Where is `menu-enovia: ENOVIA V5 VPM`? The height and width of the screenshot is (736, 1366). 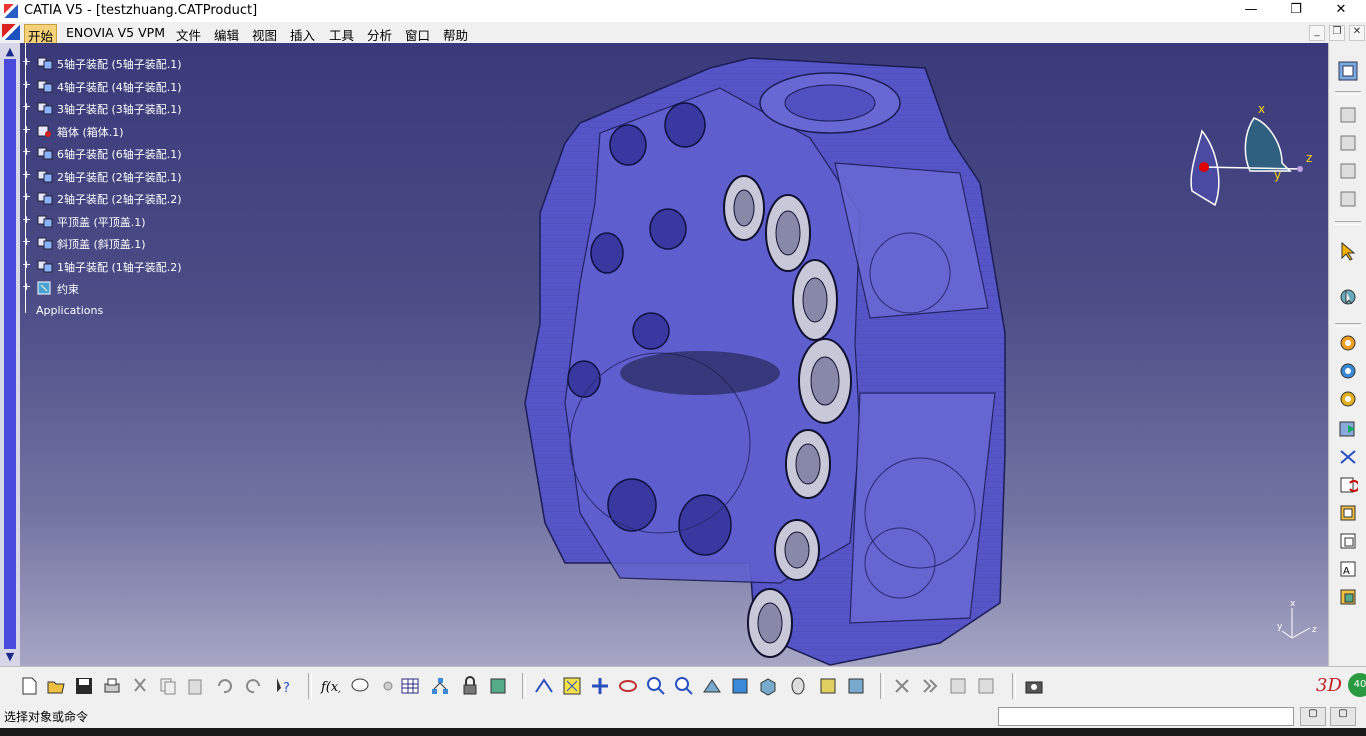 menu-enovia: ENOVIA V5 VPM is located at coordinates (115, 32).